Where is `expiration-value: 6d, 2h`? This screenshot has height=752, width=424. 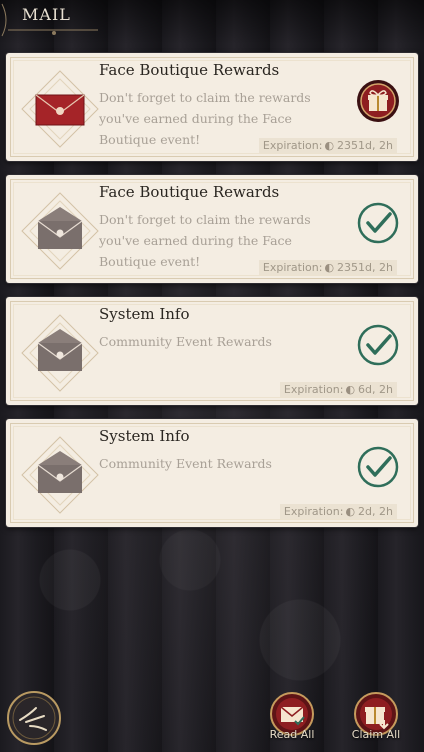
expiration-value: 6d, 2h is located at coordinates (375, 389).